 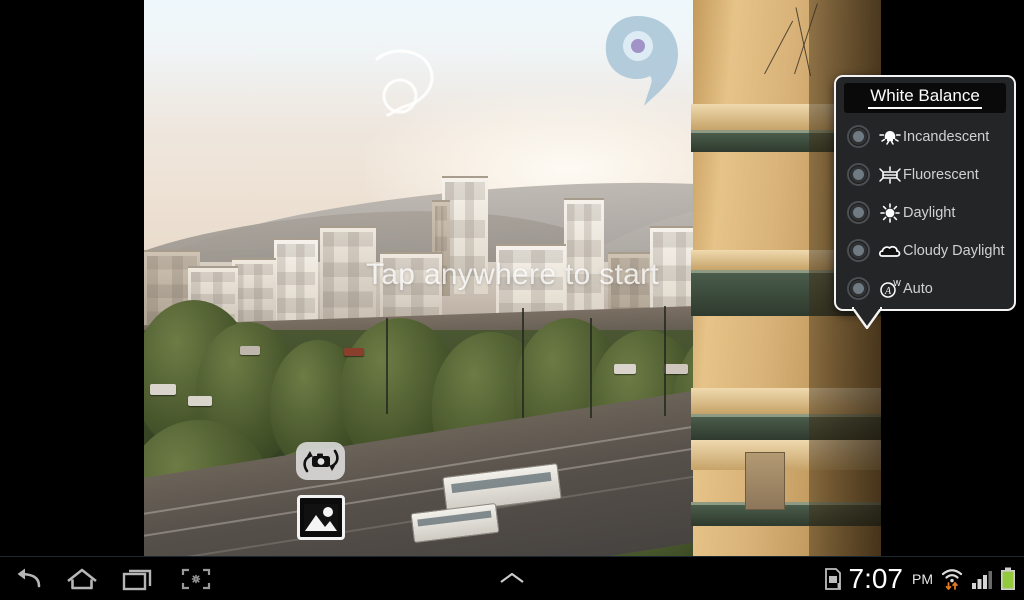 I want to click on wb-option-auto: A W Auto, so click(x=925, y=289).